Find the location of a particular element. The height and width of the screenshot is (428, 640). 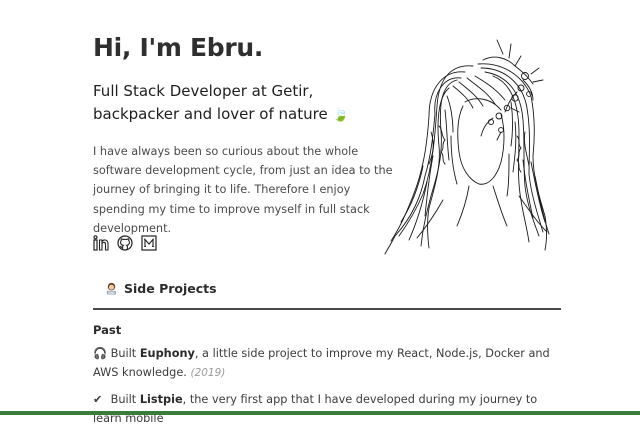

linkedin-icon is located at coordinates (101, 243).